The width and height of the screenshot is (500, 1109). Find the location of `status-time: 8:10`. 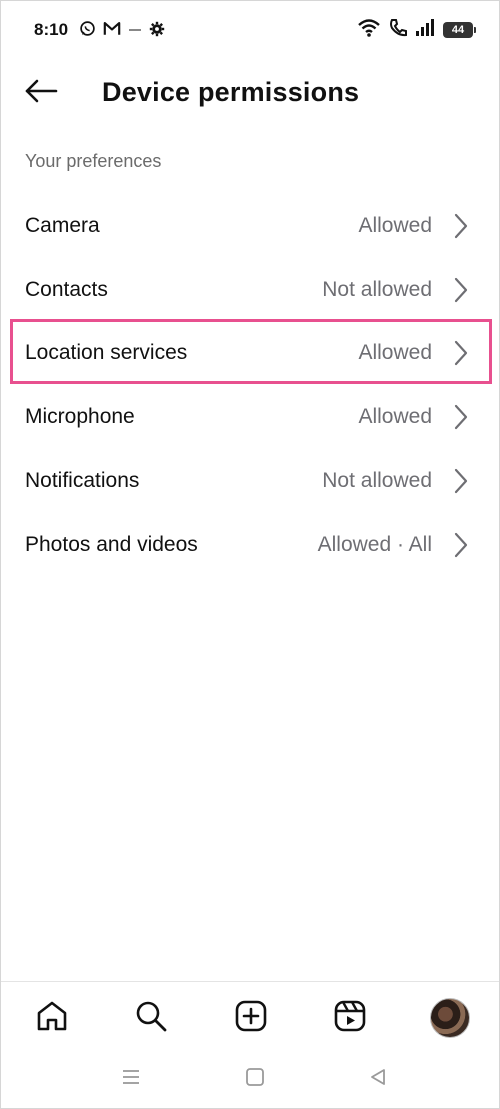

status-time: 8:10 is located at coordinates (51, 29).